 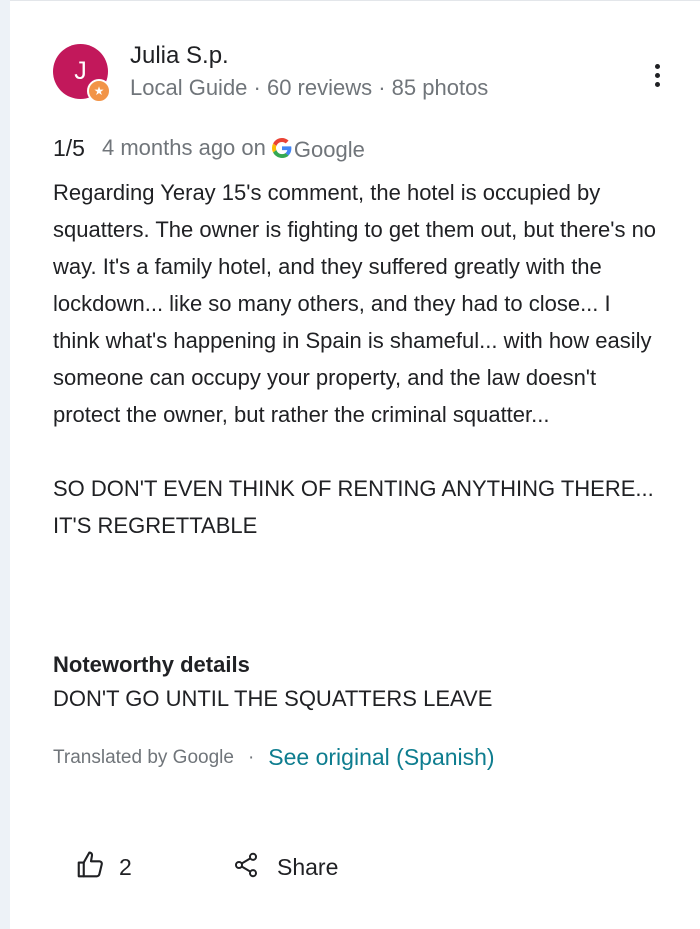 I want to click on avatar-initial: J, so click(x=80, y=71).